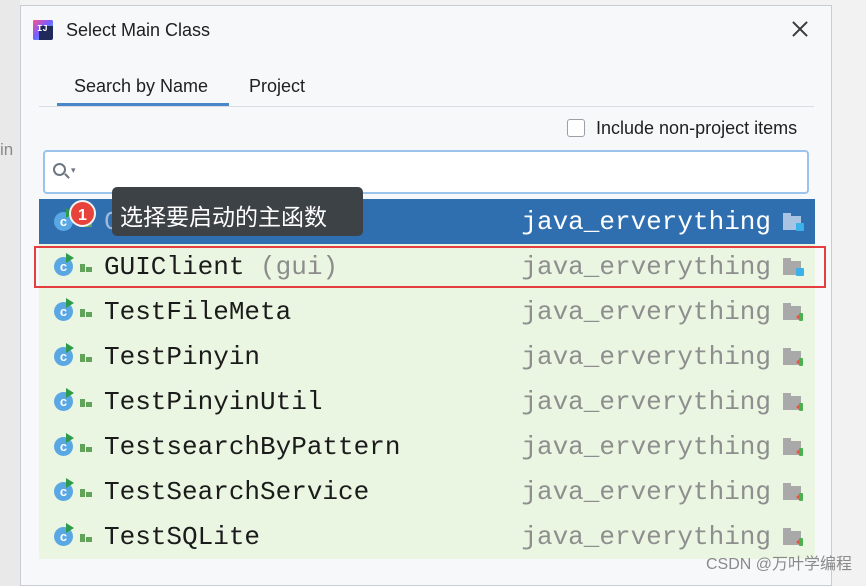 This screenshot has height=586, width=866. What do you see at coordinates (182, 537) in the screenshot?
I see `result-class-name: TestSQLite` at bounding box center [182, 537].